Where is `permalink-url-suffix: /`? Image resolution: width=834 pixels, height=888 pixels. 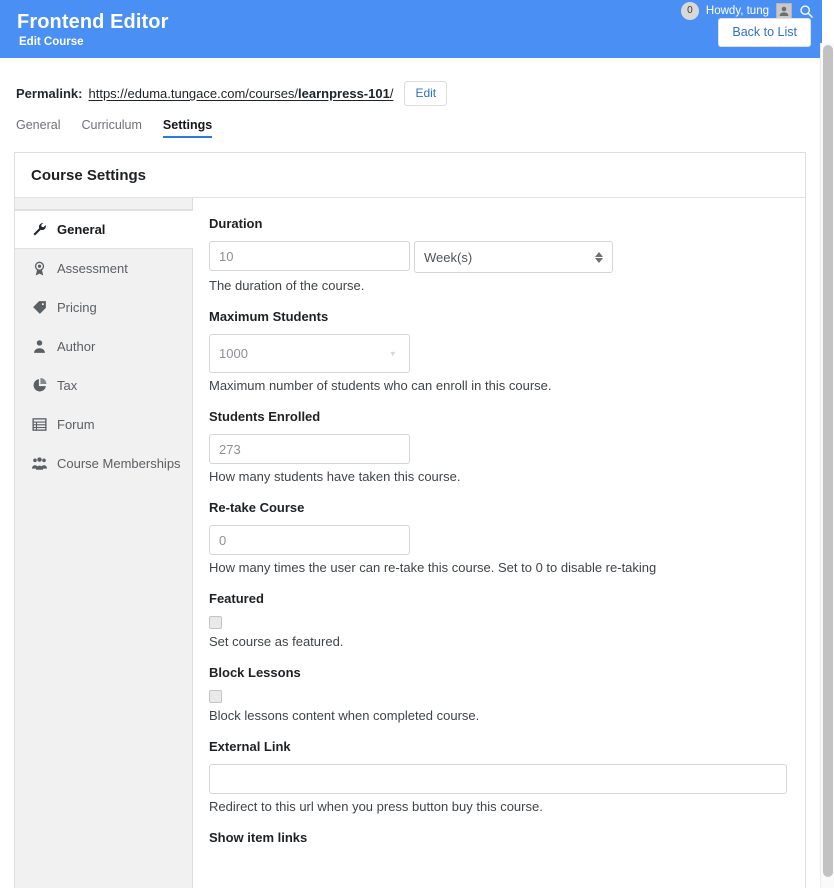
permalink-url-suffix: / is located at coordinates (391, 94).